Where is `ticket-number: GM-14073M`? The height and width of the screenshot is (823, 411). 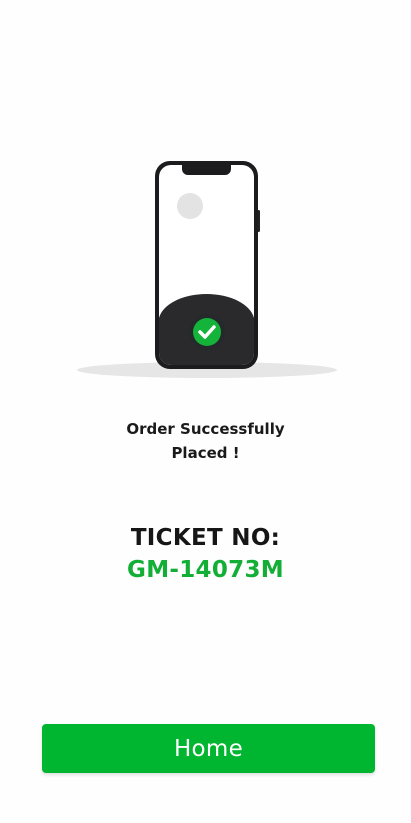
ticket-number: GM-14073M is located at coordinates (205, 570).